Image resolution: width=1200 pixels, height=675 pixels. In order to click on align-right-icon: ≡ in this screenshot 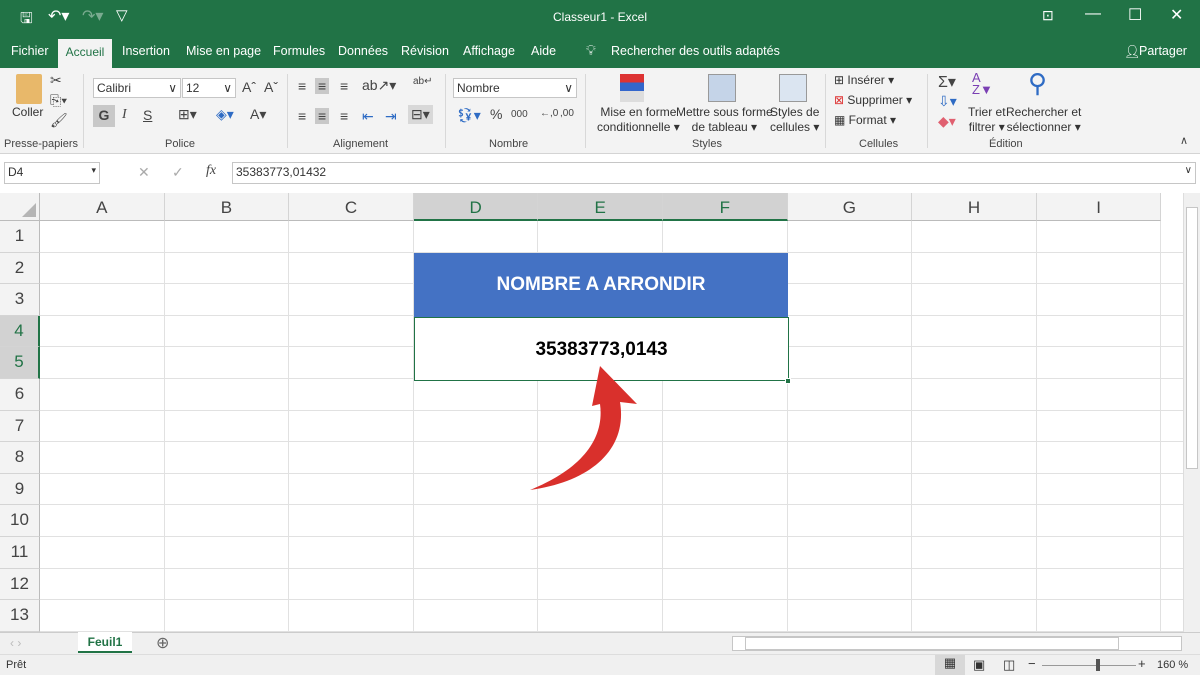, I will do `click(344, 116)`.